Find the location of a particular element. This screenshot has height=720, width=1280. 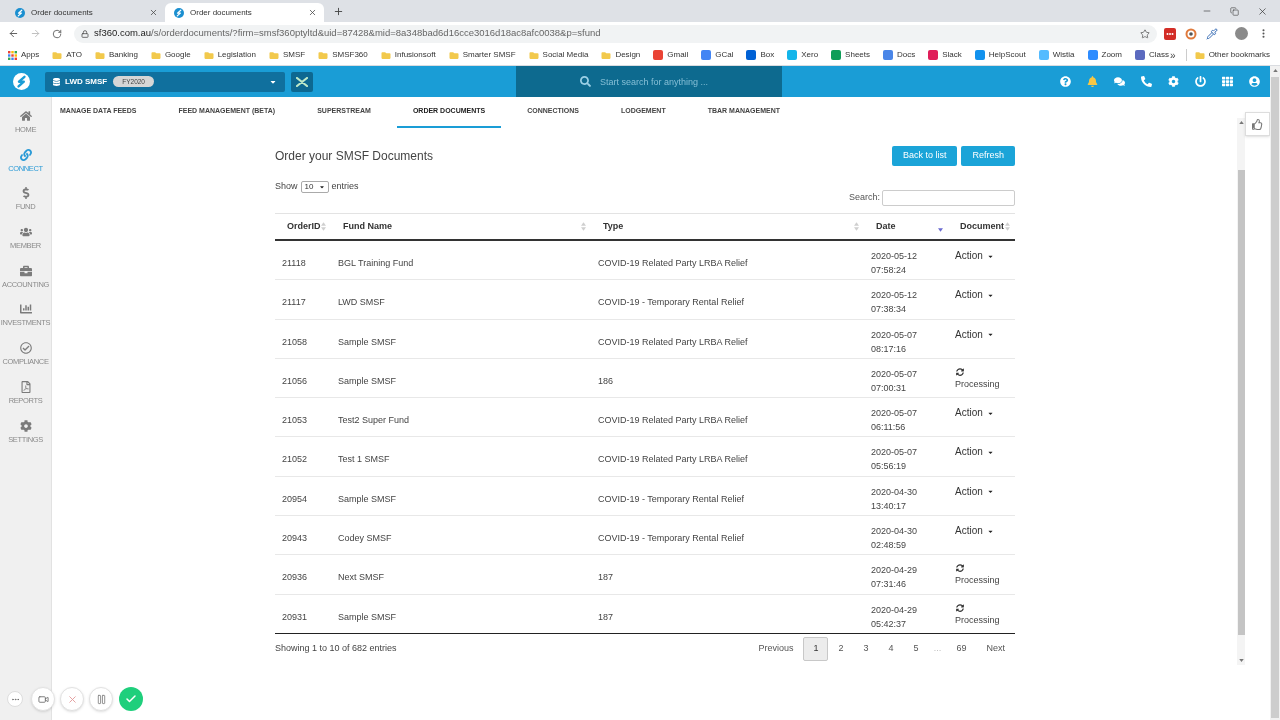

eyedropper-icon is located at coordinates (1212, 33).